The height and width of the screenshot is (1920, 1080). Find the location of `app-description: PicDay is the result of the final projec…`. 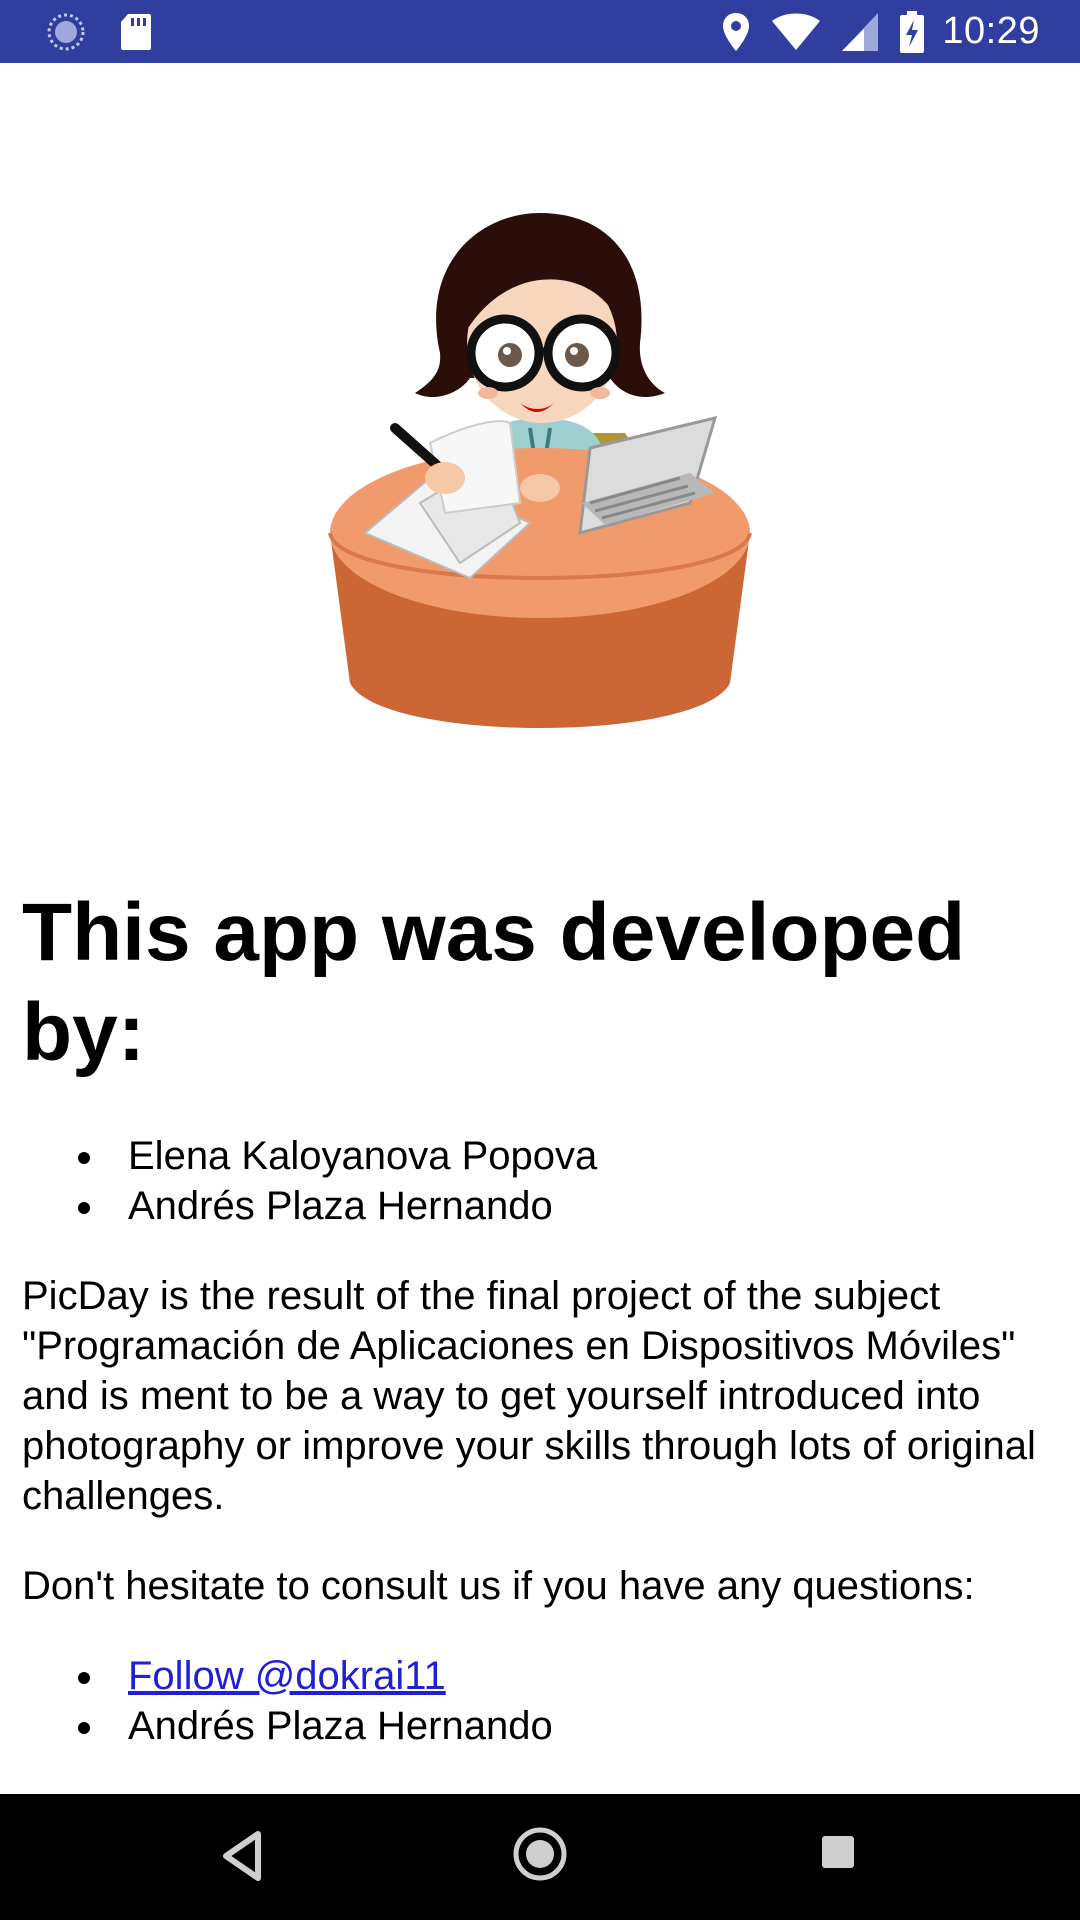

app-description: PicDay is the result of the final projec… is located at coordinates (529, 1396).